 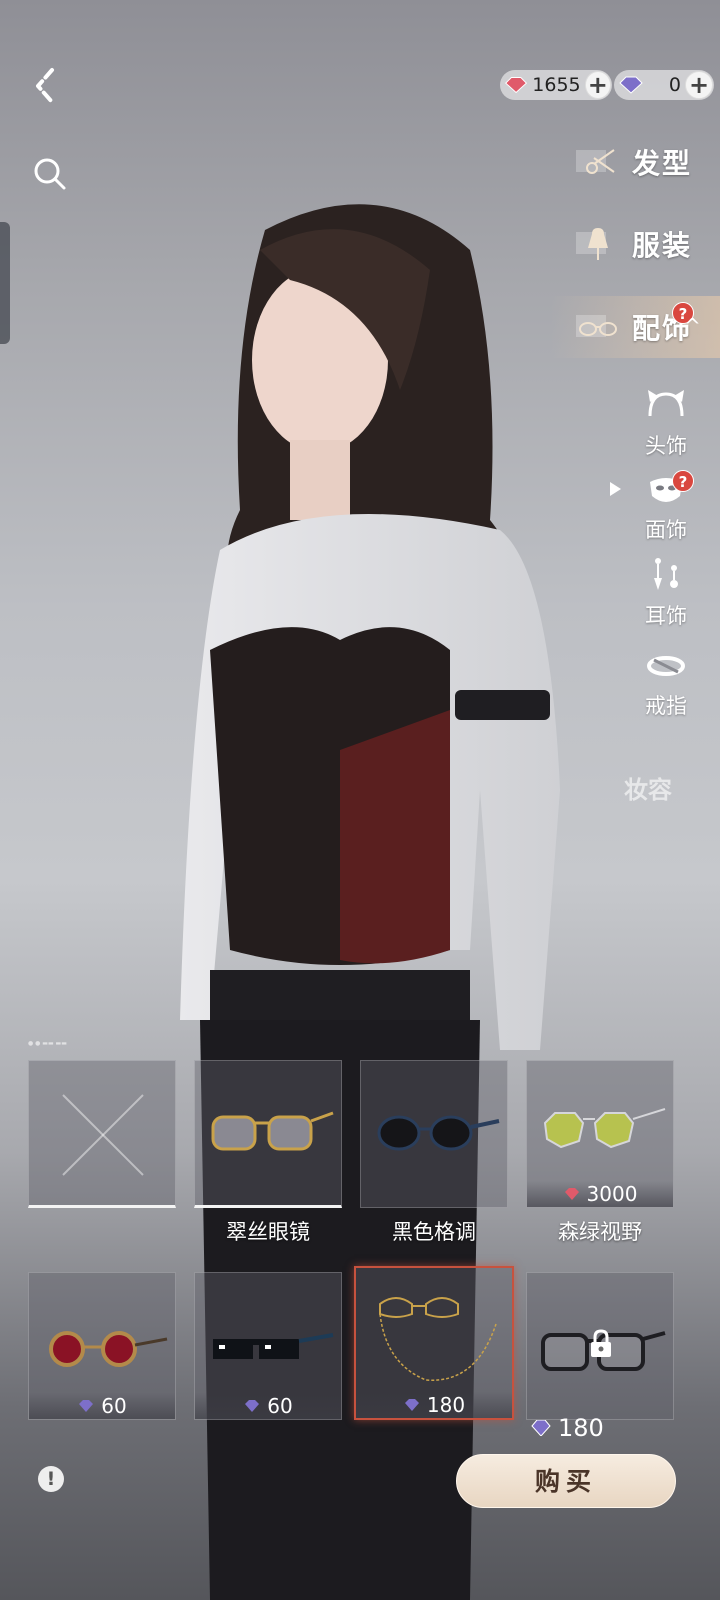 What do you see at coordinates (666, 530) in the screenshot?
I see `subcategory-face-label: 面饰` at bounding box center [666, 530].